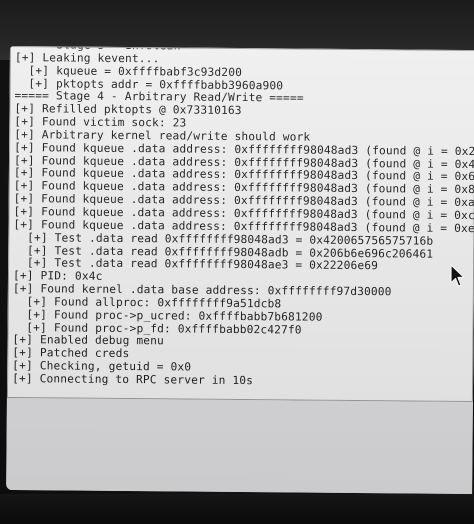  What do you see at coordinates (133, 379) in the screenshot?
I see `console-line: [+] Connecting to RPC server in 10s` at bounding box center [133, 379].